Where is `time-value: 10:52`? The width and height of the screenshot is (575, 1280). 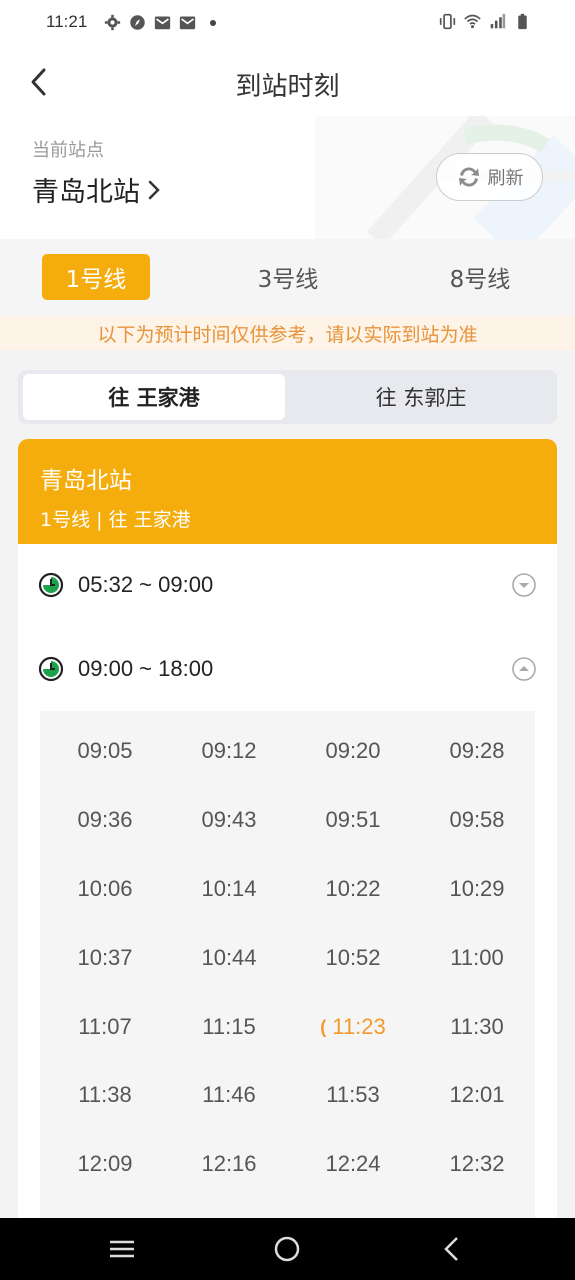
time-value: 10:52 is located at coordinates (353, 957).